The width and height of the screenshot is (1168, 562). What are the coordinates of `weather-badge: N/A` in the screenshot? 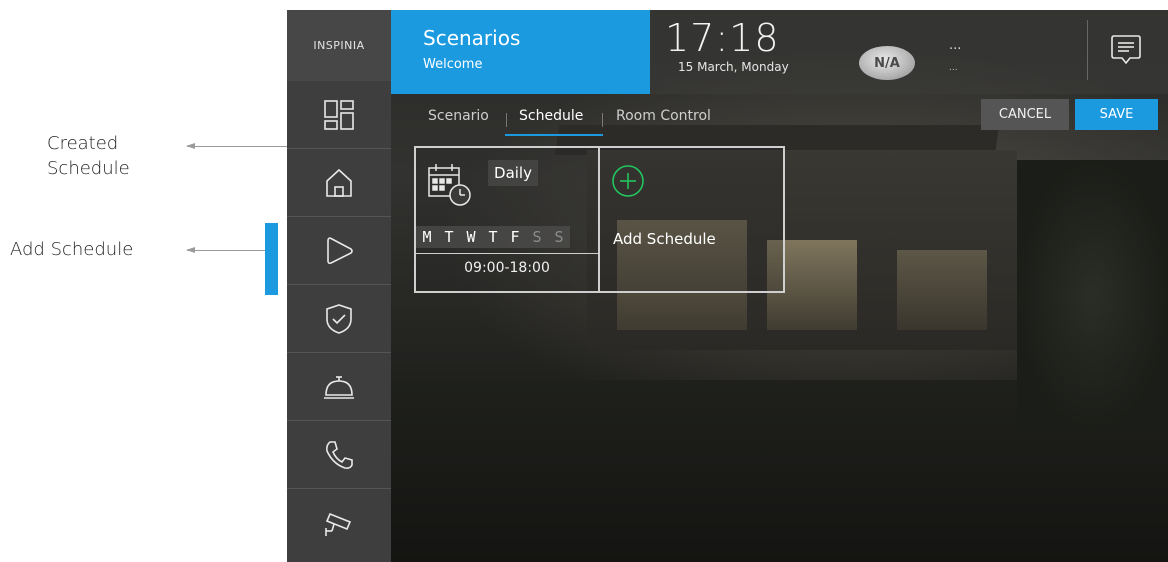 It's located at (887, 63).